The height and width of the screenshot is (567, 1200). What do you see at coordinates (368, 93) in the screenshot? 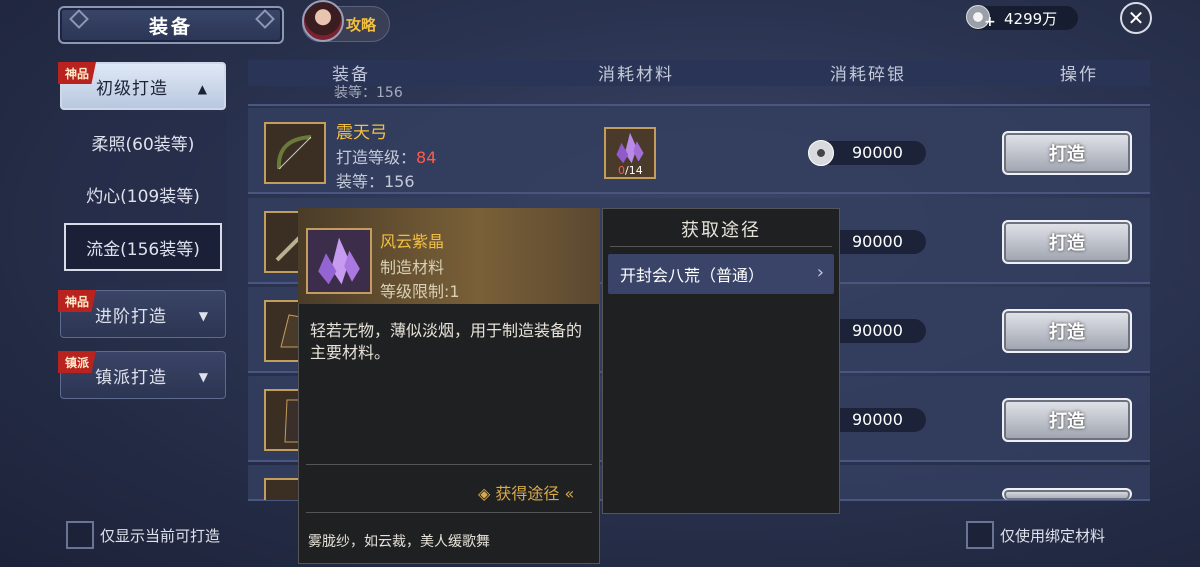
I see `partial-row-equip-level: 装等：156` at bounding box center [368, 93].